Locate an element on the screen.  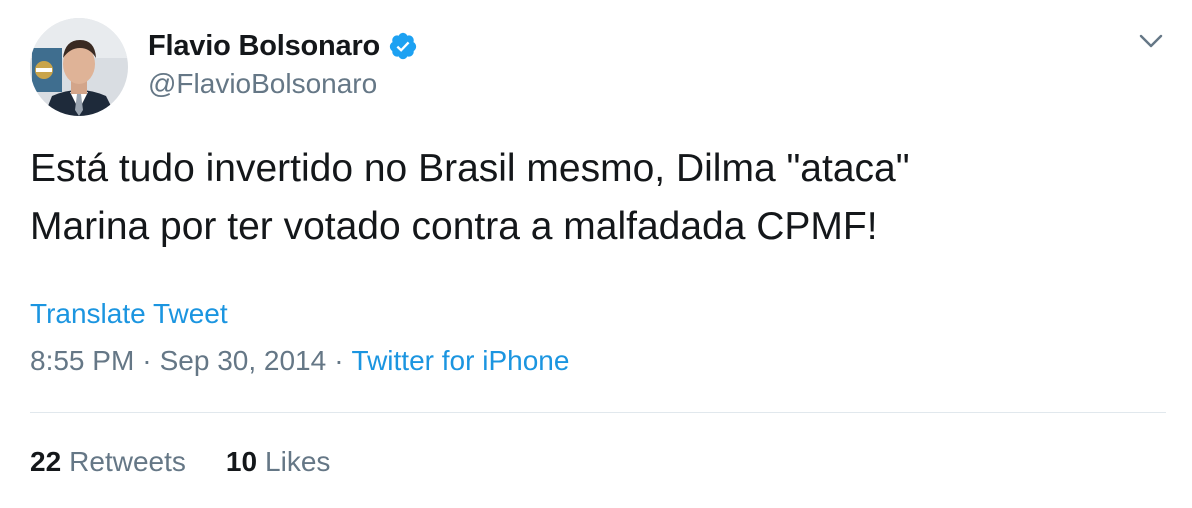
chevron-down-icon is located at coordinates (1151, 41).